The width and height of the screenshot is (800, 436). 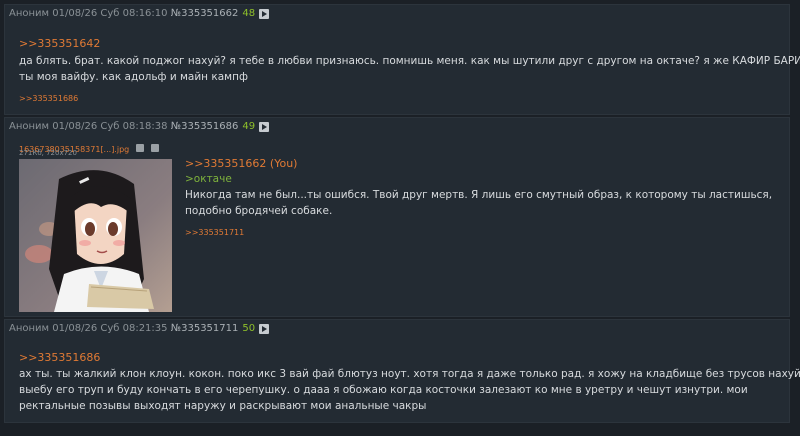 I want to click on post-number: №335351686, so click(x=205, y=126).